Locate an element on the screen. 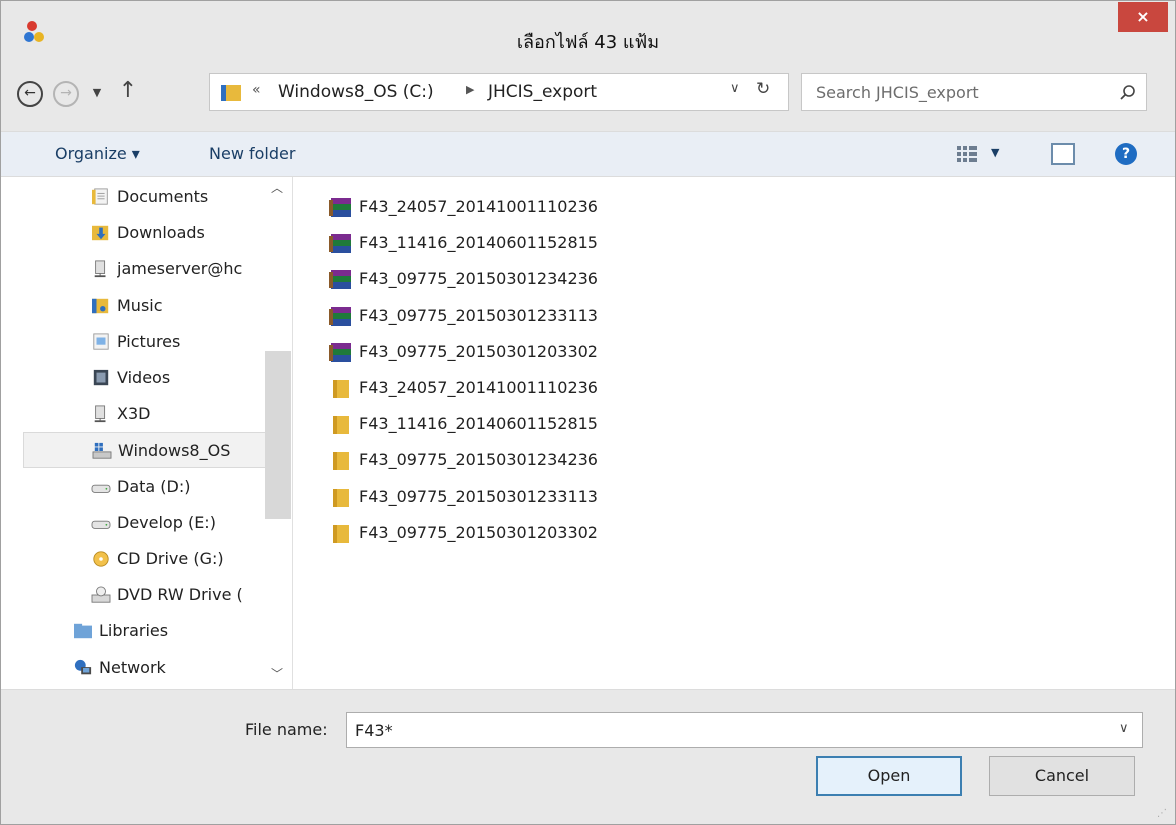 This screenshot has width=1176, height=825. sidebar-item: Downloads is located at coordinates (154, 233).